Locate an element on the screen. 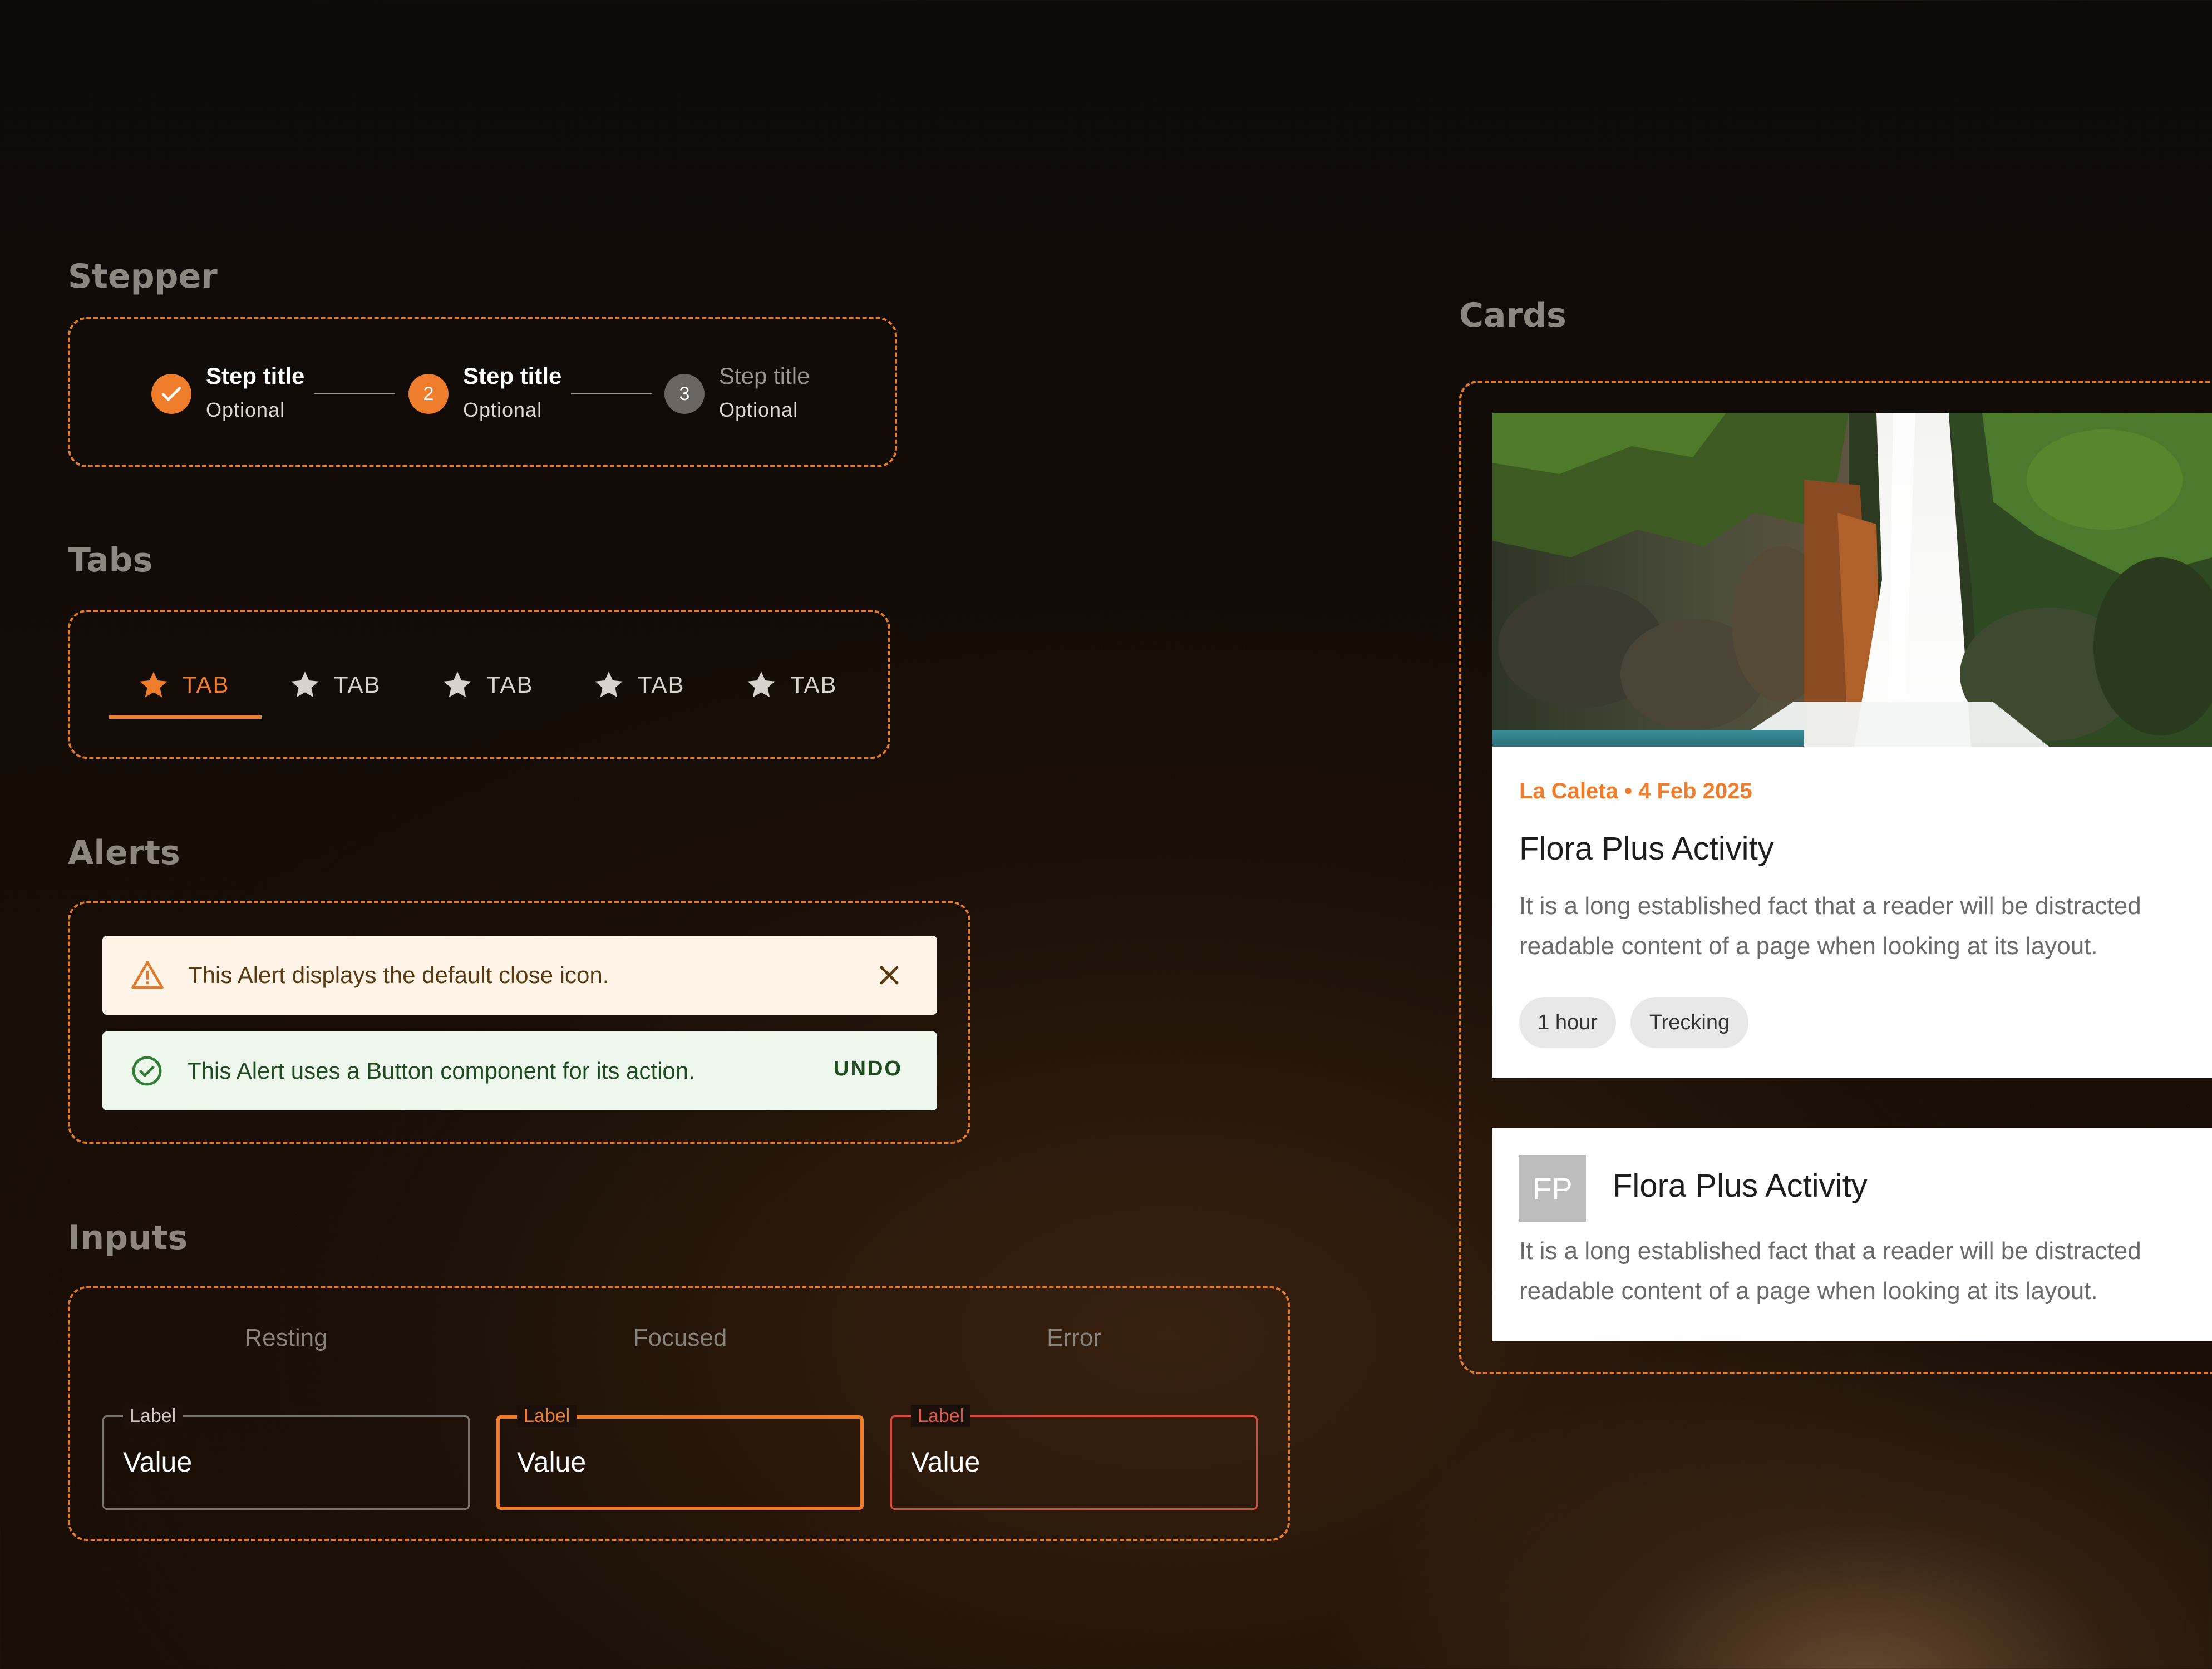 Image resolution: width=2212 pixels, height=1669 pixels. resting-input: Label Value is located at coordinates (286, 1457).